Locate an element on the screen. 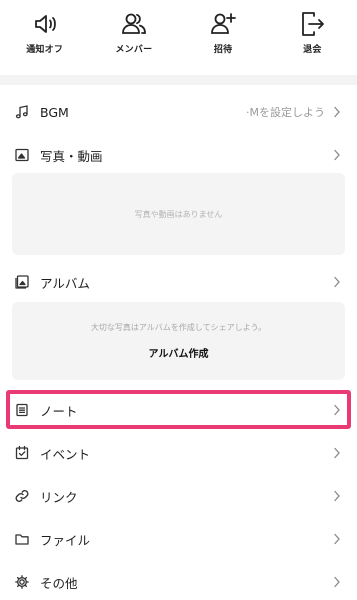 The height and width of the screenshot is (600, 357). photos-videos-label: 写真・動画 is located at coordinates (71, 156).